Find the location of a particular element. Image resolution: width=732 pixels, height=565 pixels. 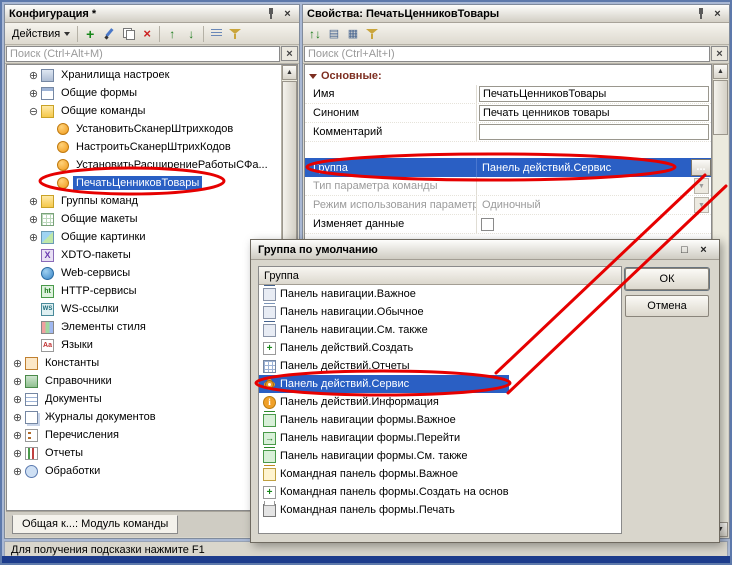

dialog-item-cell: Панель действий.Сервис is located at coordinates (384, 384).